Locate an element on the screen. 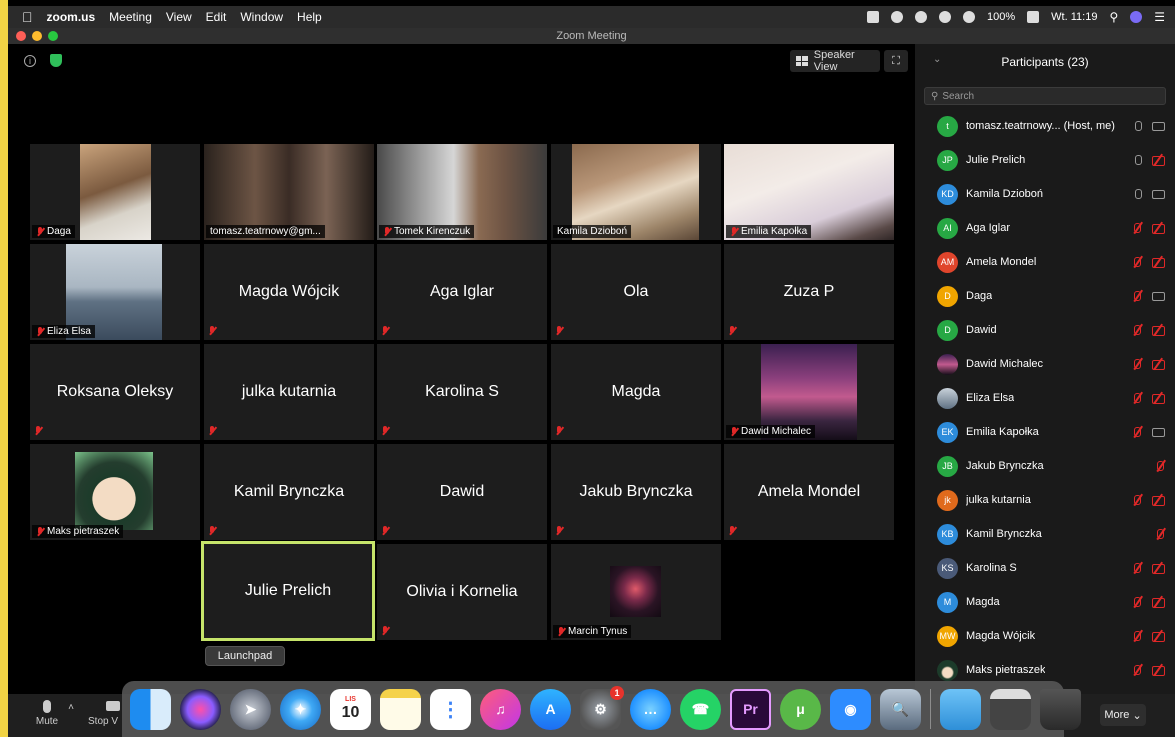  security-shield-icon is located at coordinates (56, 60).